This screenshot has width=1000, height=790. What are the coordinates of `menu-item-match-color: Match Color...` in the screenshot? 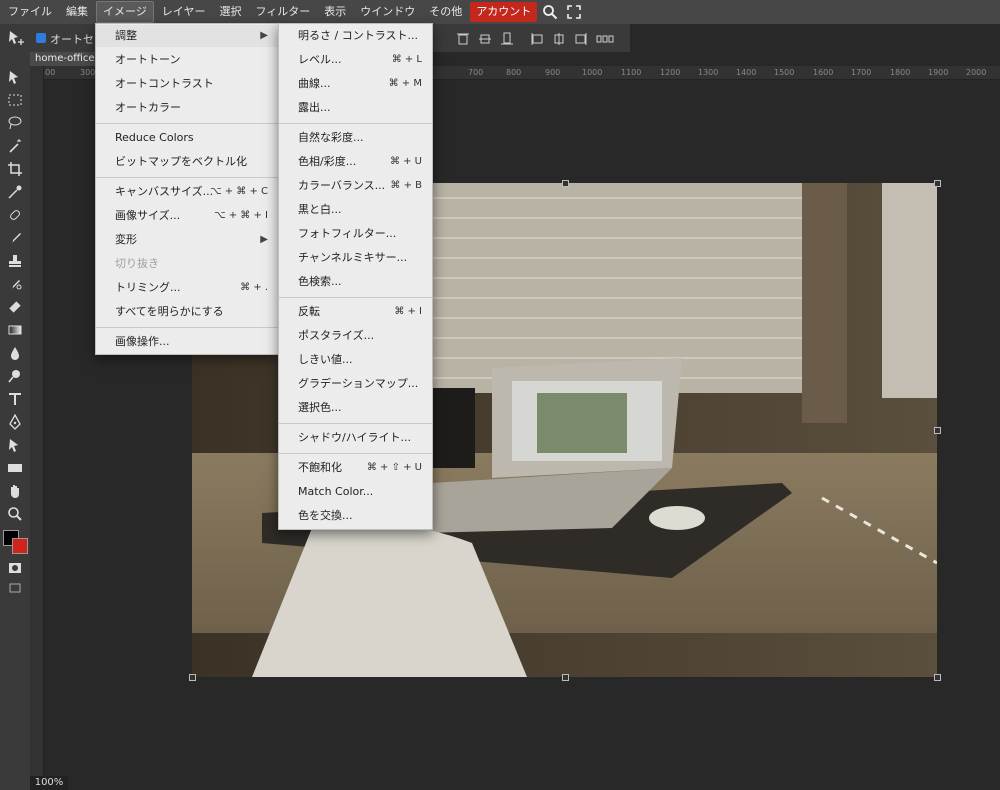 It's located at (355, 492).